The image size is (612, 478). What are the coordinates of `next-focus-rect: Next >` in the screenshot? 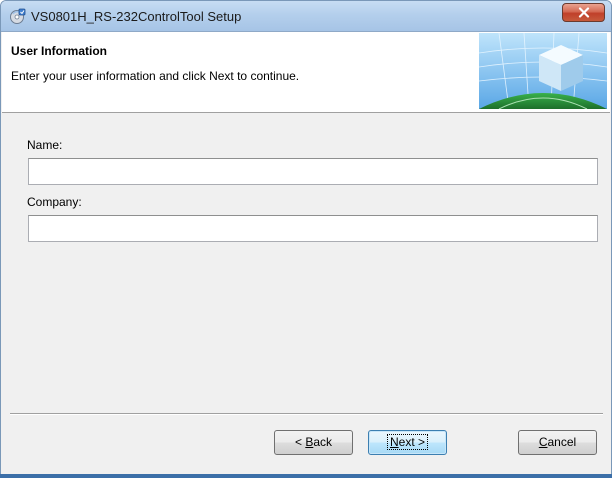 It's located at (407, 442).